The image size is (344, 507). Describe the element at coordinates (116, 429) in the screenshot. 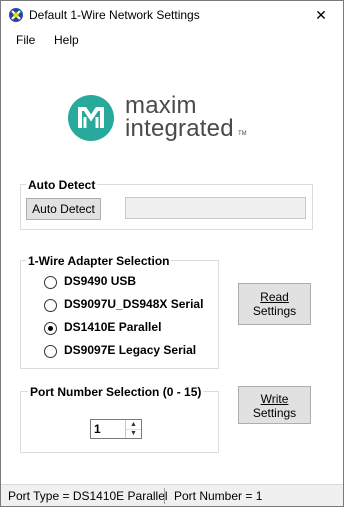

I see `port-number-spinner: 1 ▲ ▼` at that location.